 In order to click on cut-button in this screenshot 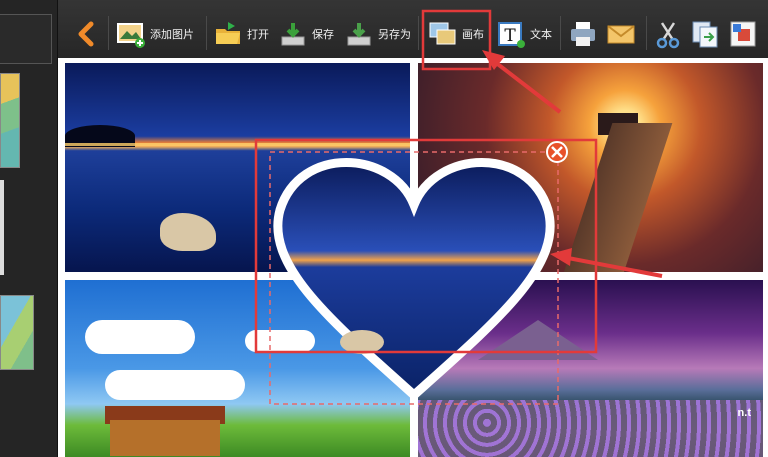, I will do `click(668, 34)`.